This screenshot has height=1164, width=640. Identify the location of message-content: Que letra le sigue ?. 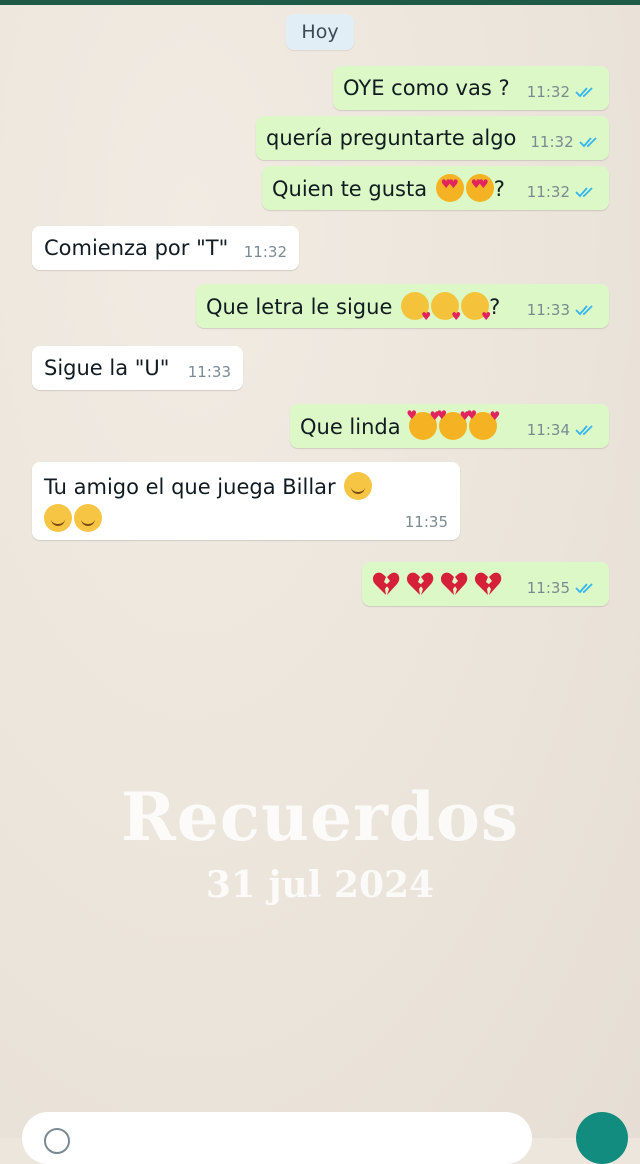
(359, 307).